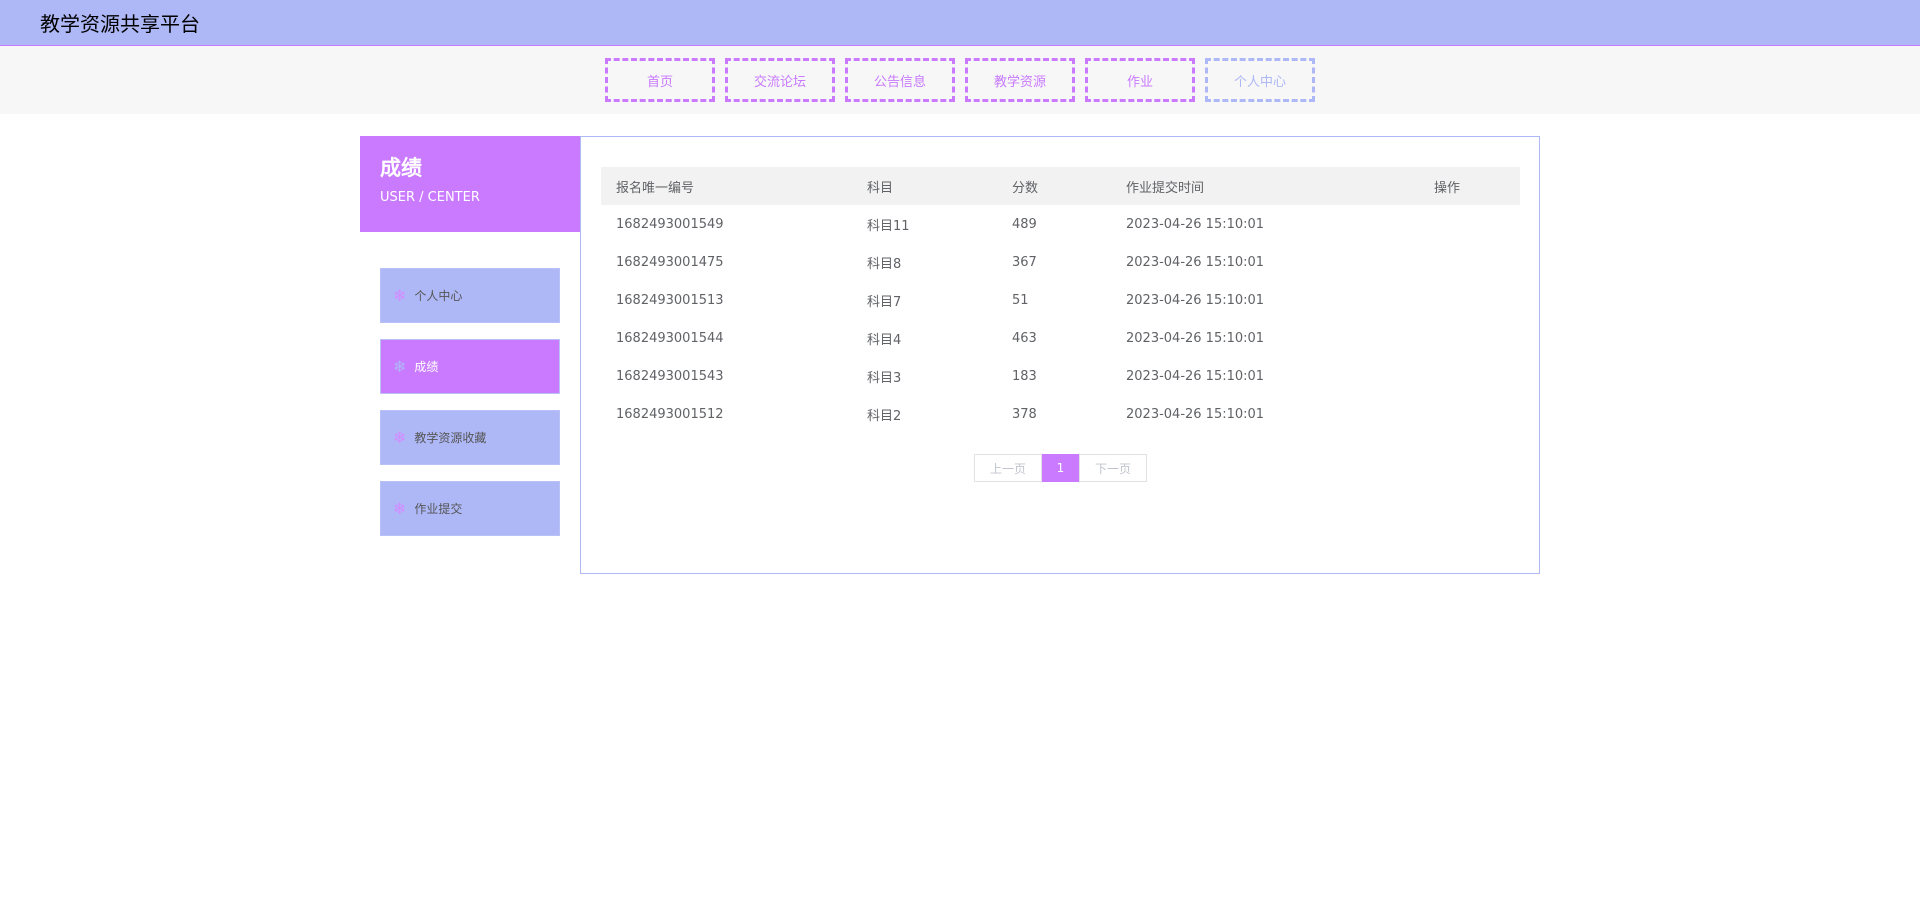  I want to click on sidebar-menu: ❄ 个人中心 ❄ 成绩 ❄ 教学资源收藏 ❄ 作业提交, so click(470, 410).